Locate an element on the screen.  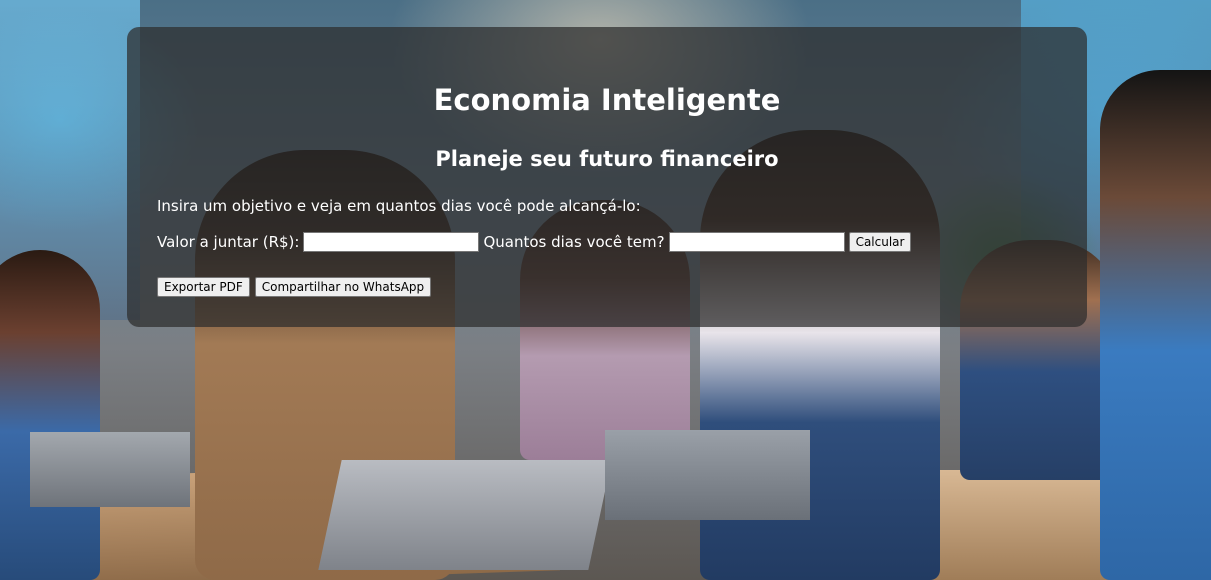
page-title: Economia Inteligente is located at coordinates (607, 100).